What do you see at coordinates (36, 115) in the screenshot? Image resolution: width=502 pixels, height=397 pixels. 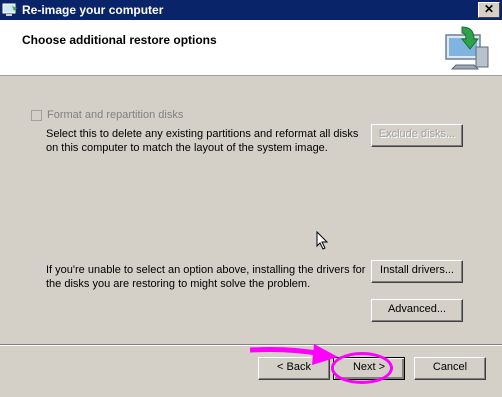 I see `format-disks-checkbox` at bounding box center [36, 115].